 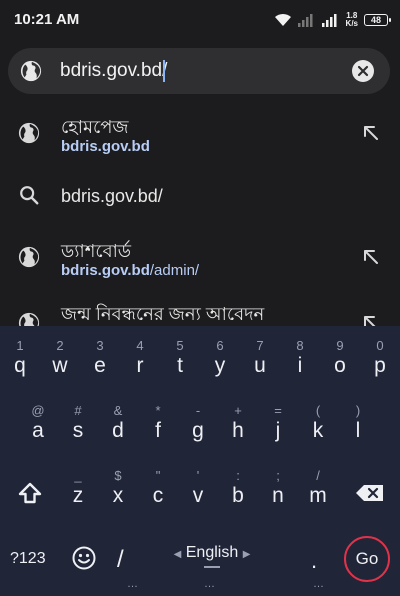 What do you see at coordinates (158, 475) in the screenshot?
I see `key-hint: "` at bounding box center [158, 475].